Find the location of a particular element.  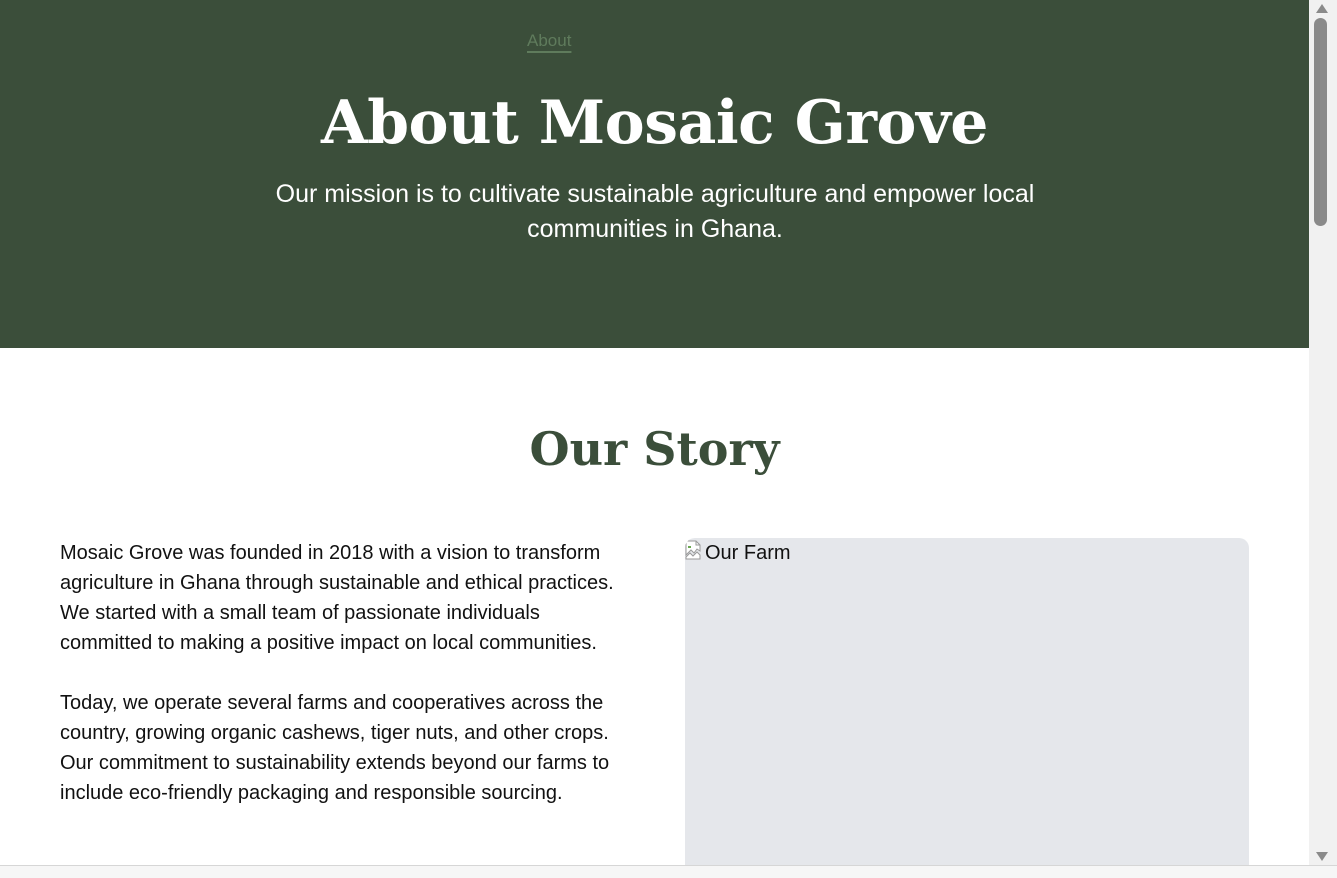

story-heading: Our Story is located at coordinates (654, 449).